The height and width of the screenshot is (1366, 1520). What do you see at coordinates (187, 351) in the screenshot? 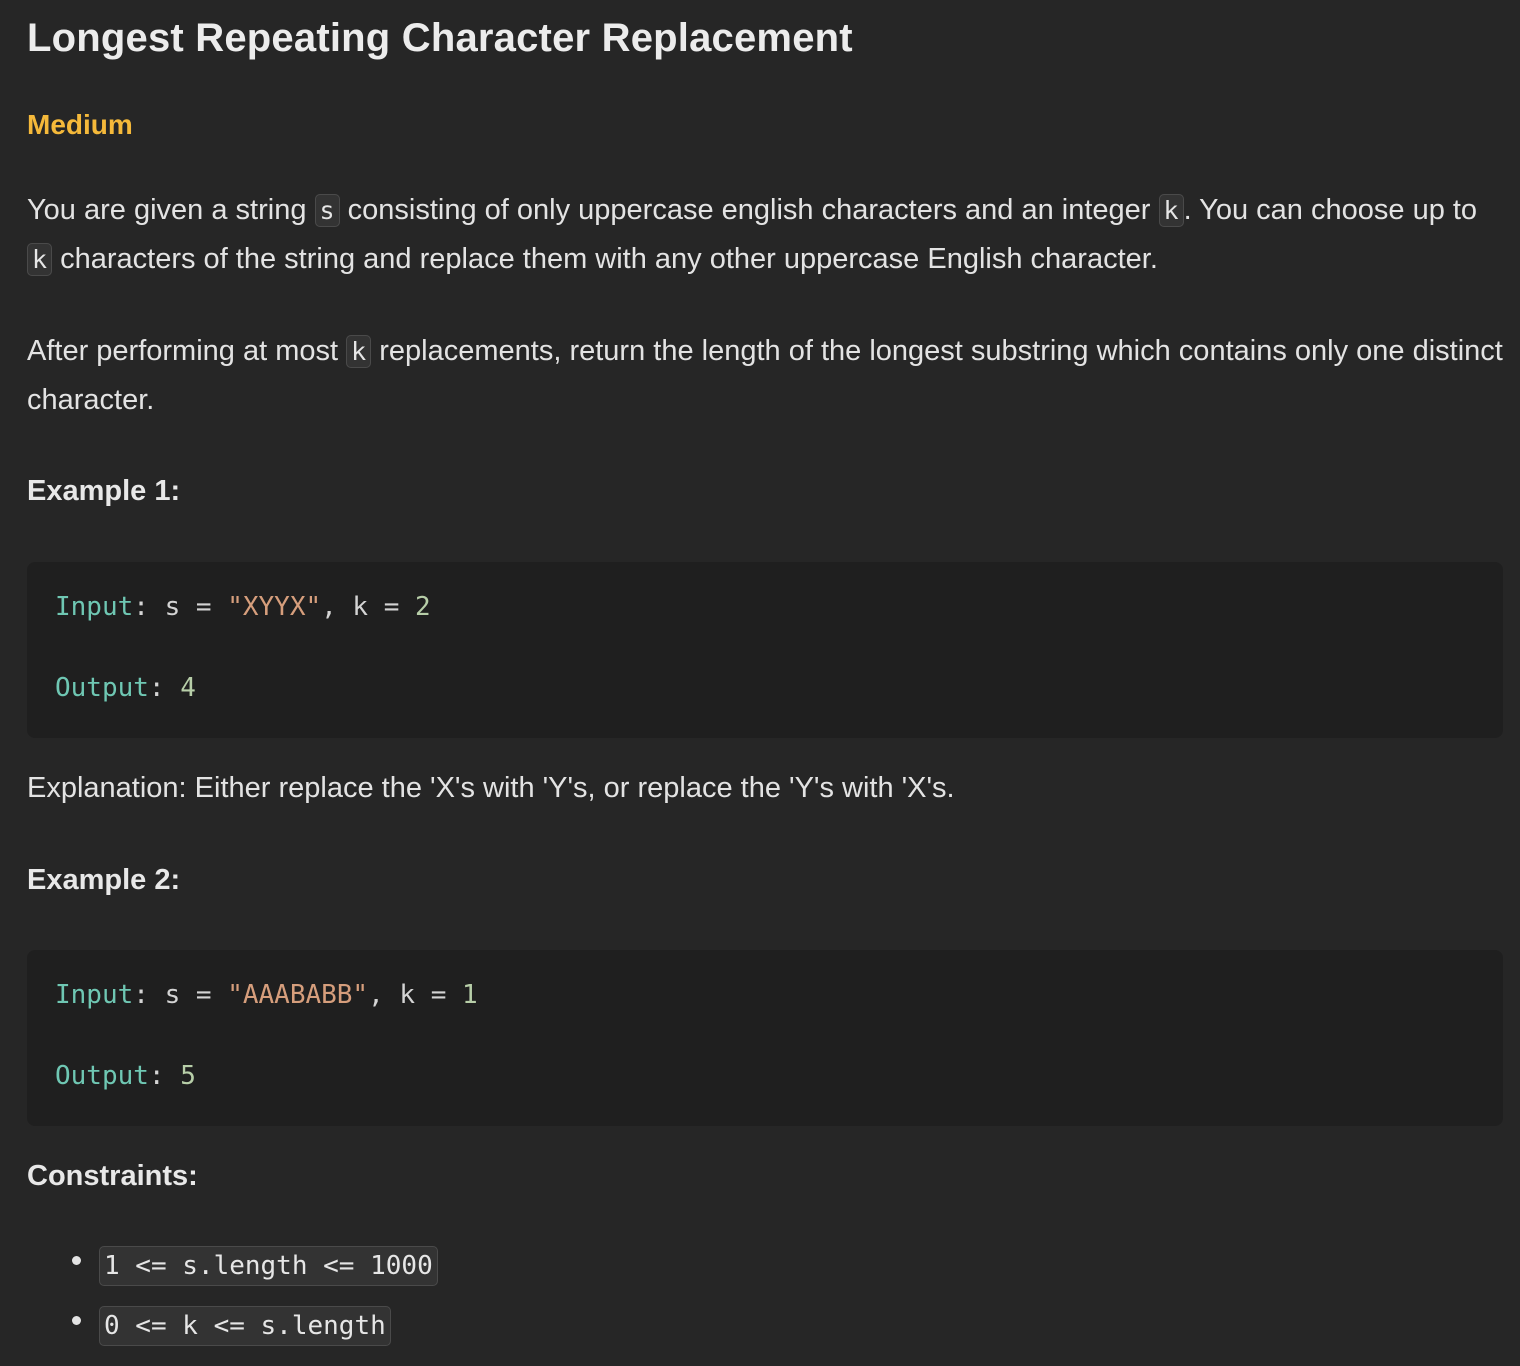
I see `text: After performing at most` at bounding box center [187, 351].